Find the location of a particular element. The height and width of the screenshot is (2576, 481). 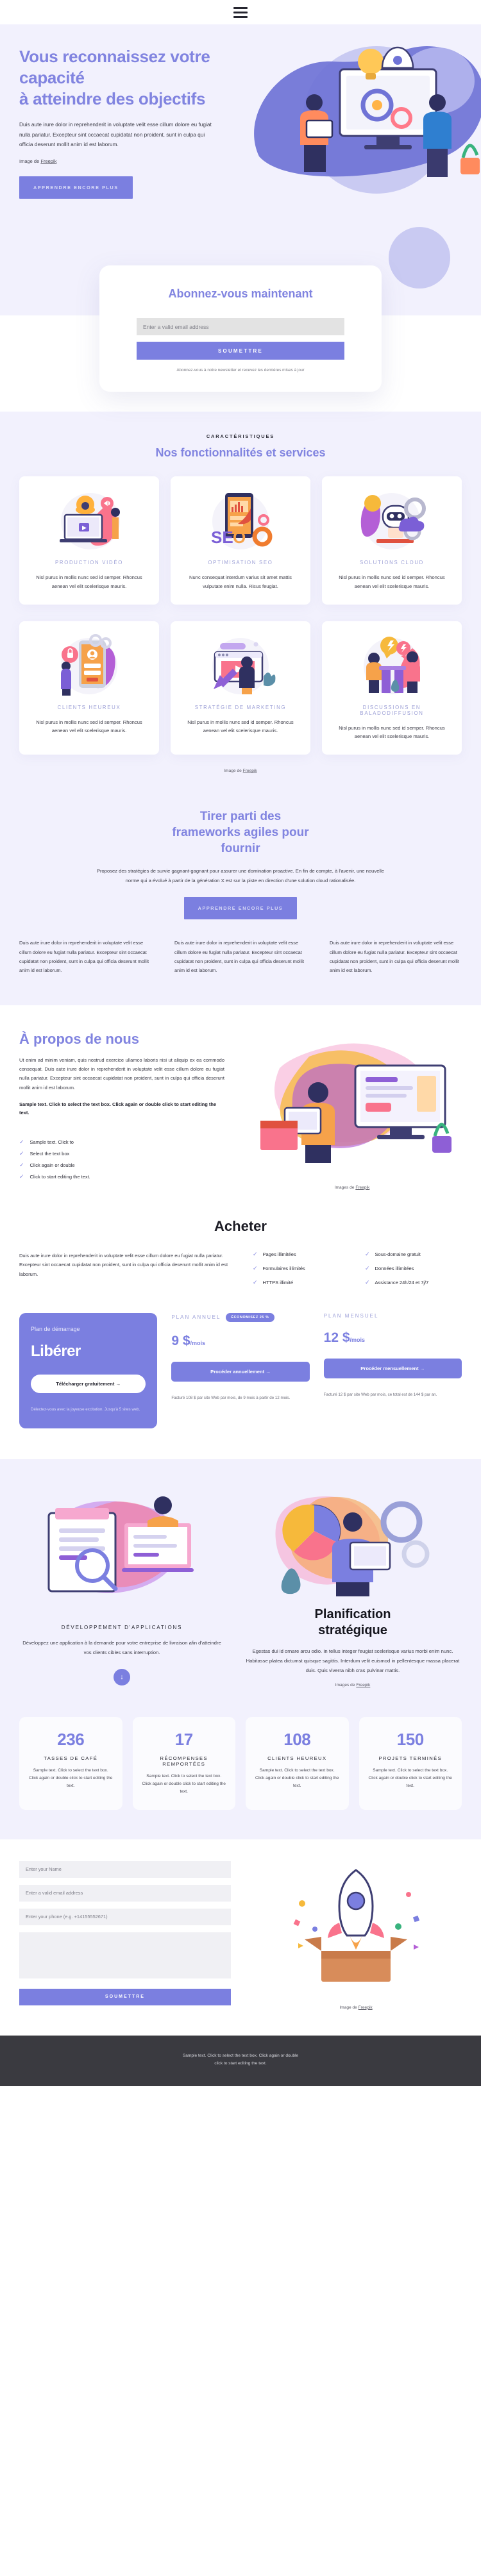

about-illustration is located at coordinates (355, 1103).